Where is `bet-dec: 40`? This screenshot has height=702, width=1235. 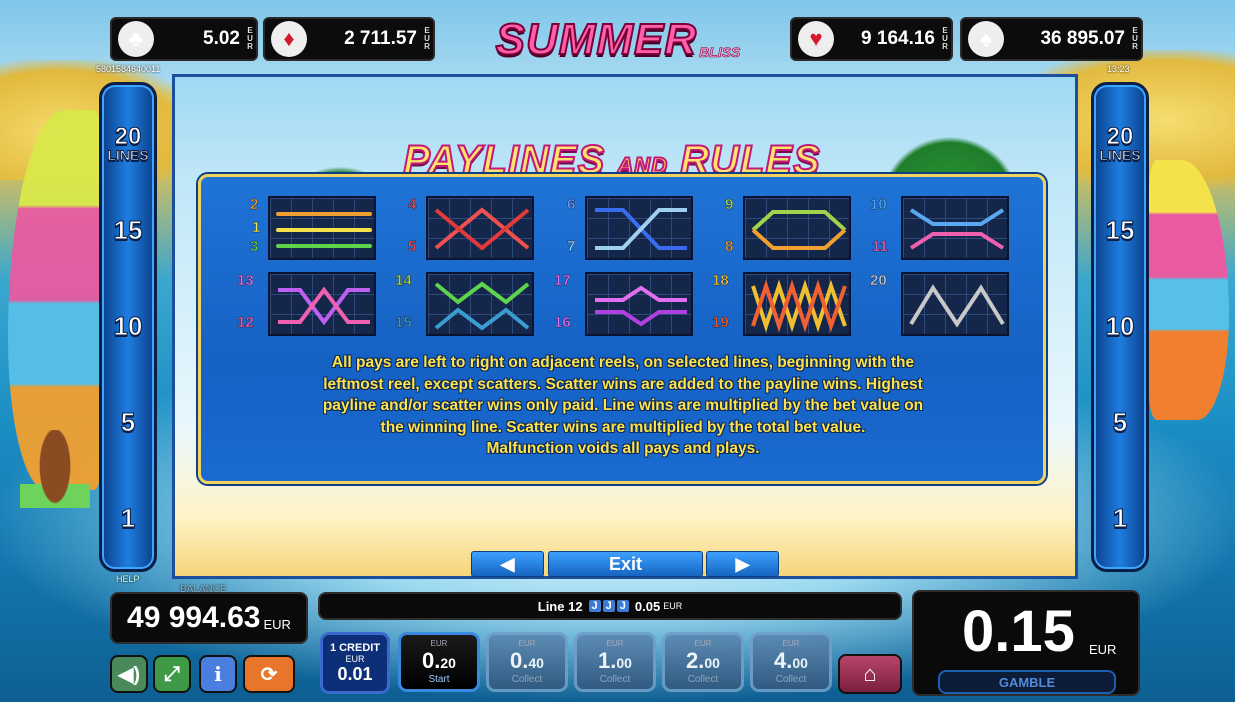
bet-dec: 40 is located at coordinates (536, 663).